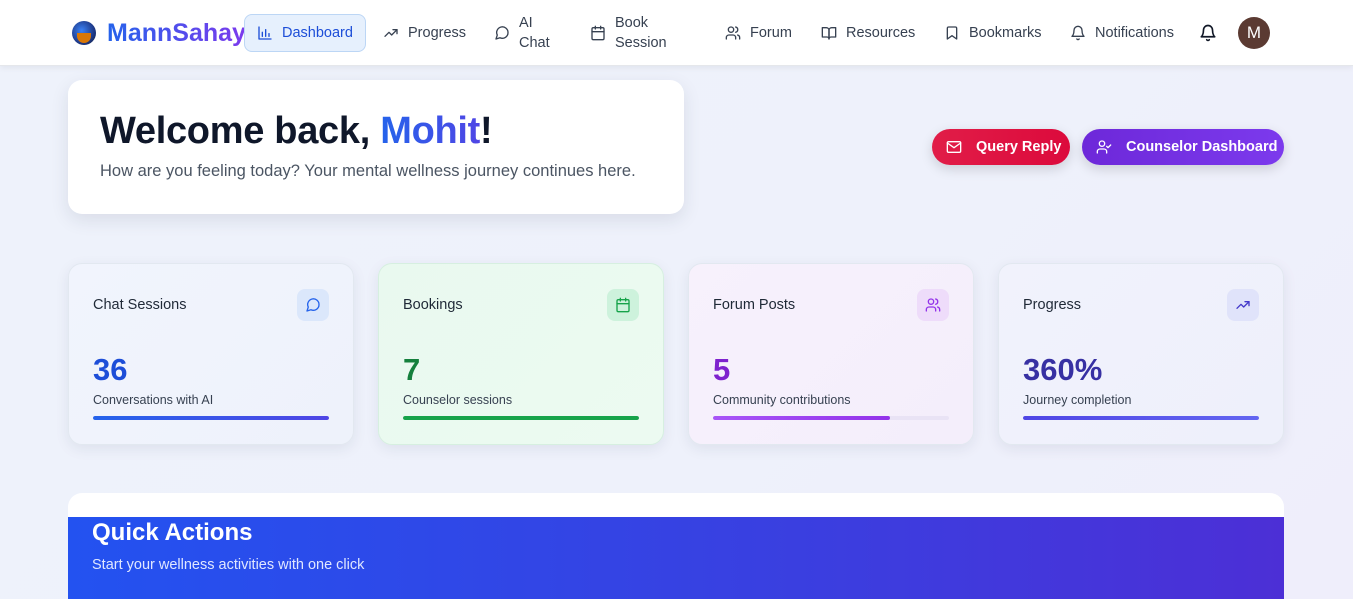 The height and width of the screenshot is (599, 1353). Describe the element at coordinates (829, 33) in the screenshot. I see `book-open-icon` at that location.